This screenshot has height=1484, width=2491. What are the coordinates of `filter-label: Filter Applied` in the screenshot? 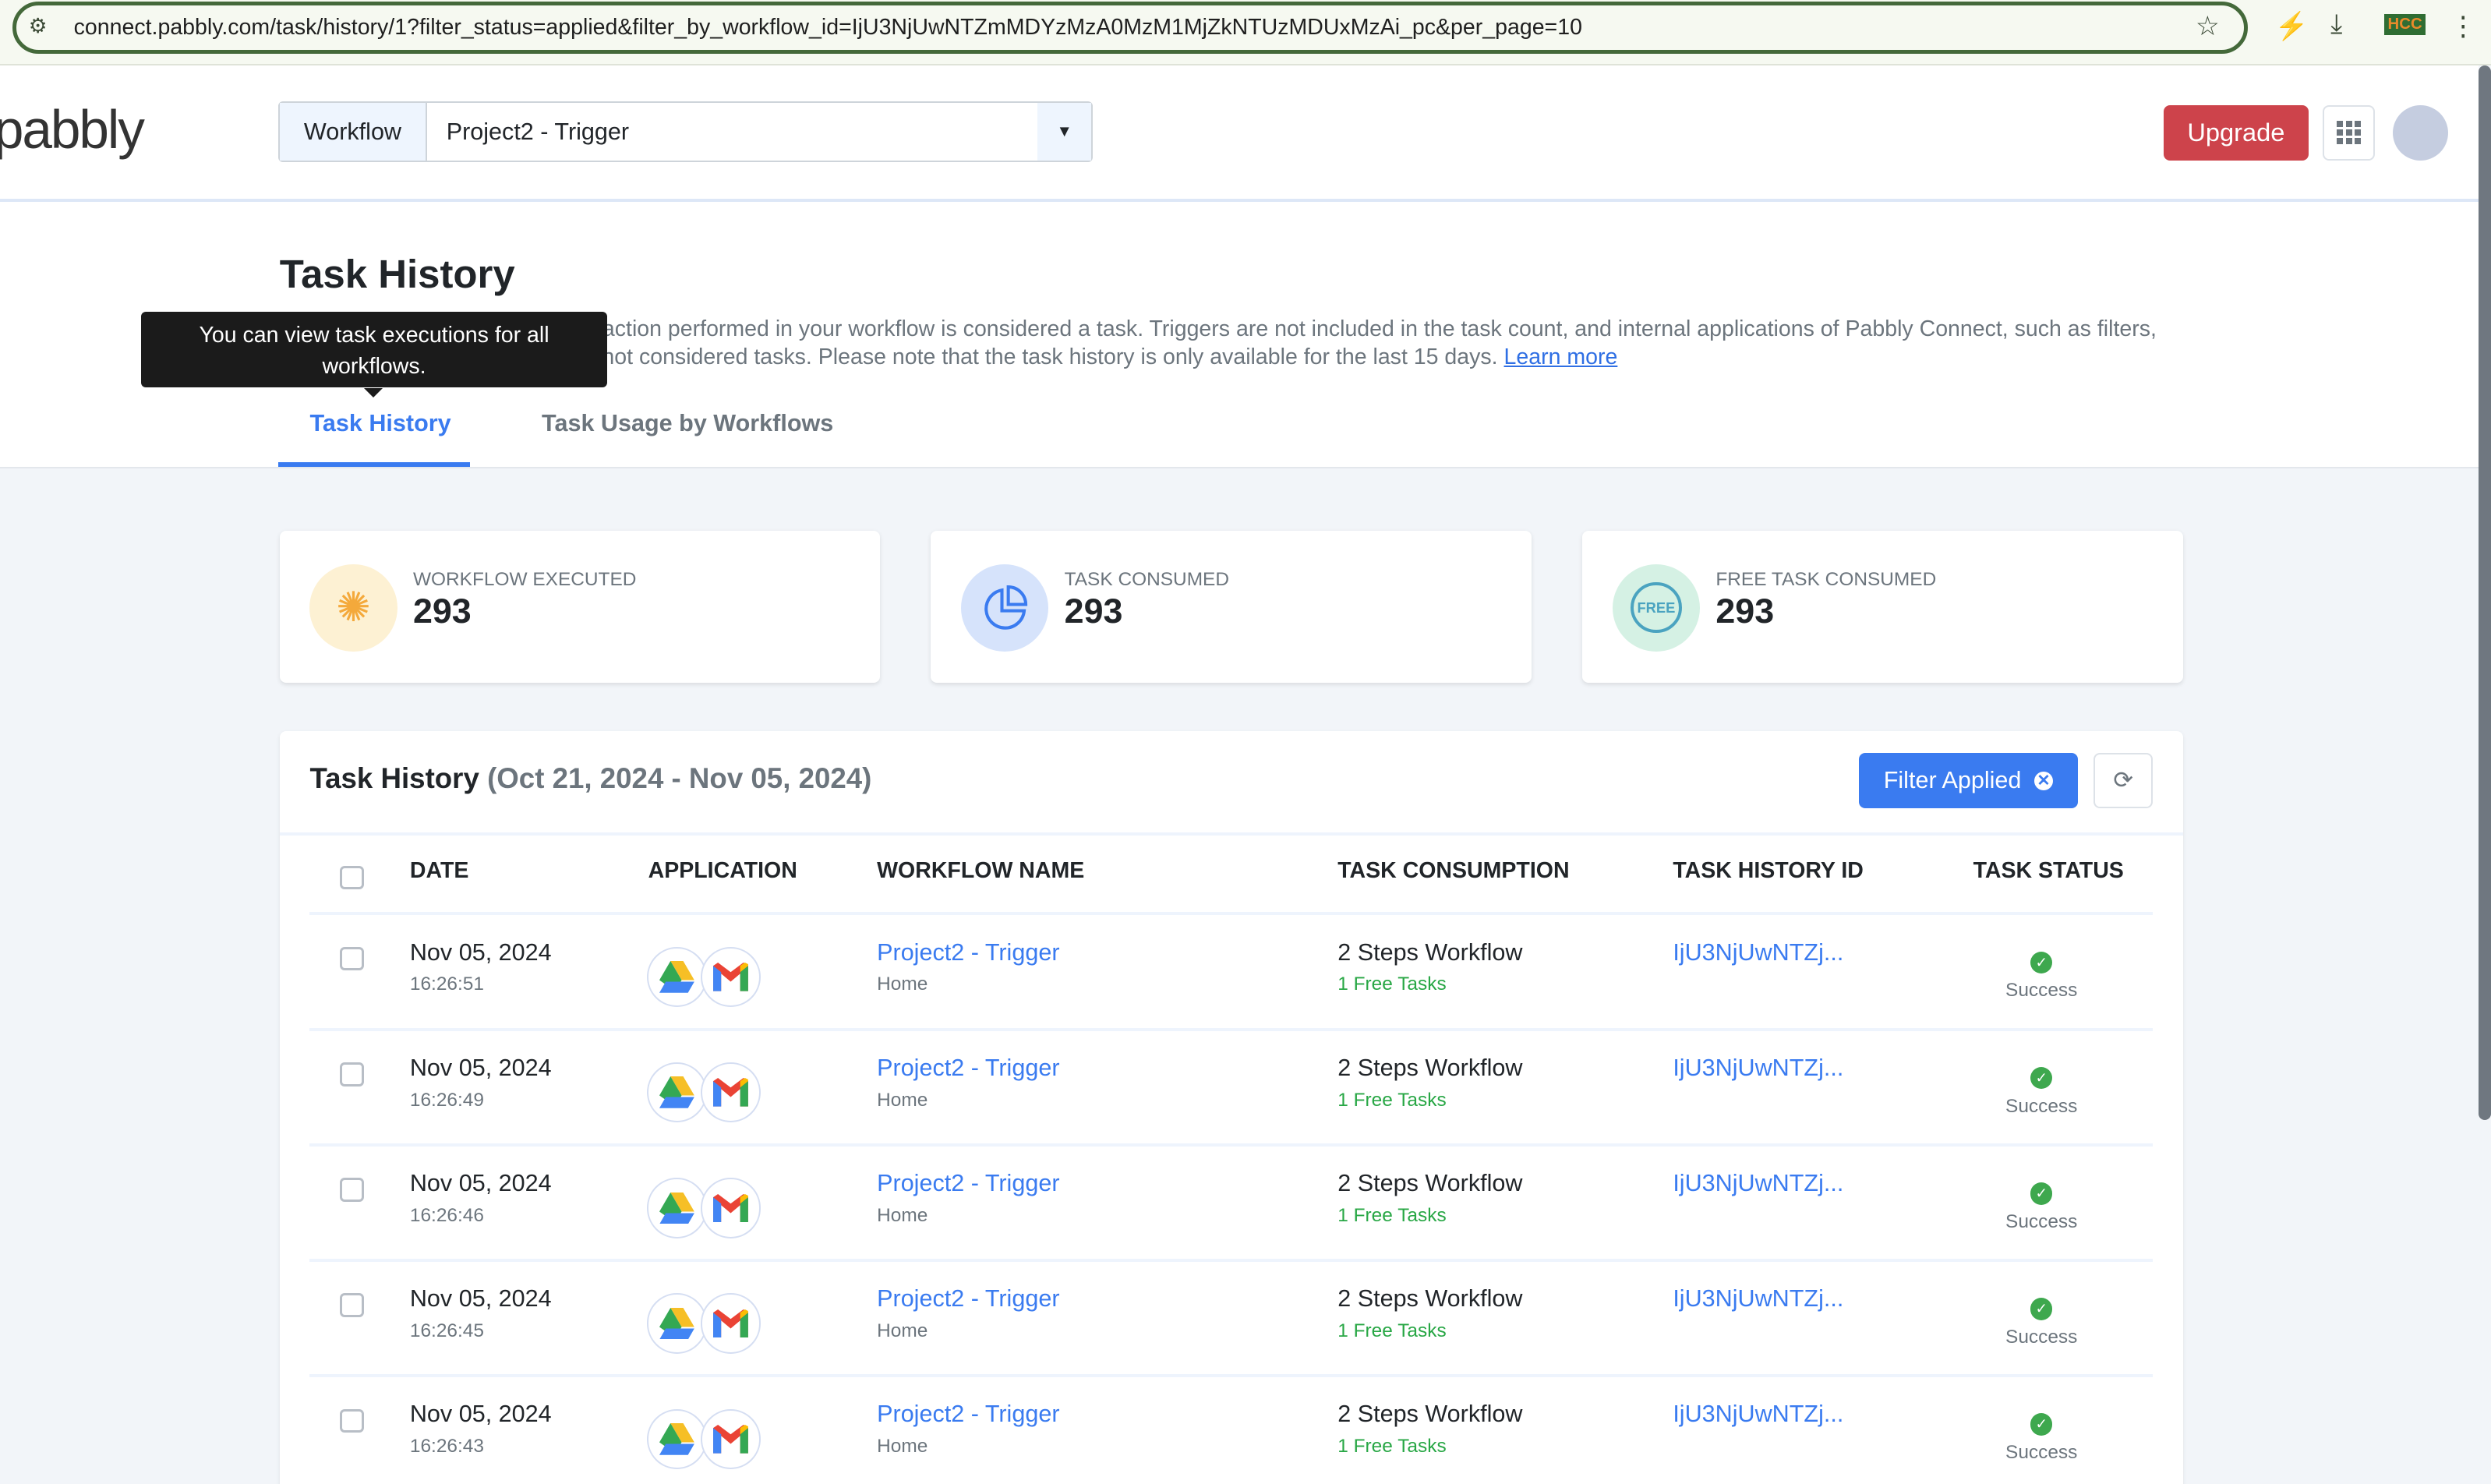 It's located at (1952, 780).